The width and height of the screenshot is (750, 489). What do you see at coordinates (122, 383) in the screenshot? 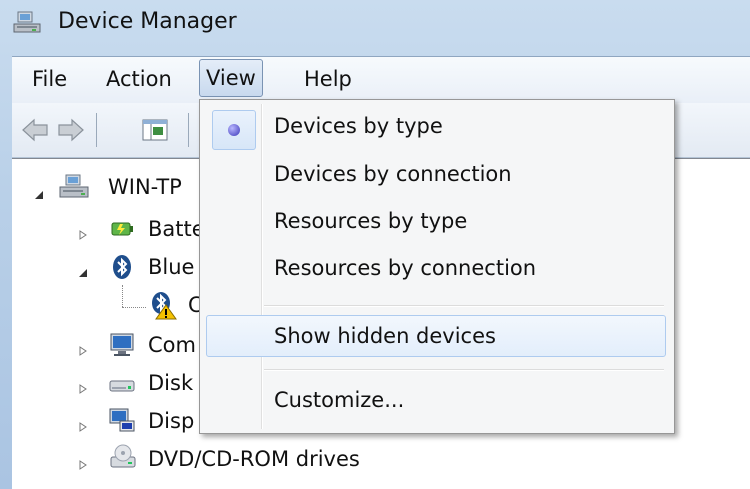
I see `disk-drive-icon` at bounding box center [122, 383].